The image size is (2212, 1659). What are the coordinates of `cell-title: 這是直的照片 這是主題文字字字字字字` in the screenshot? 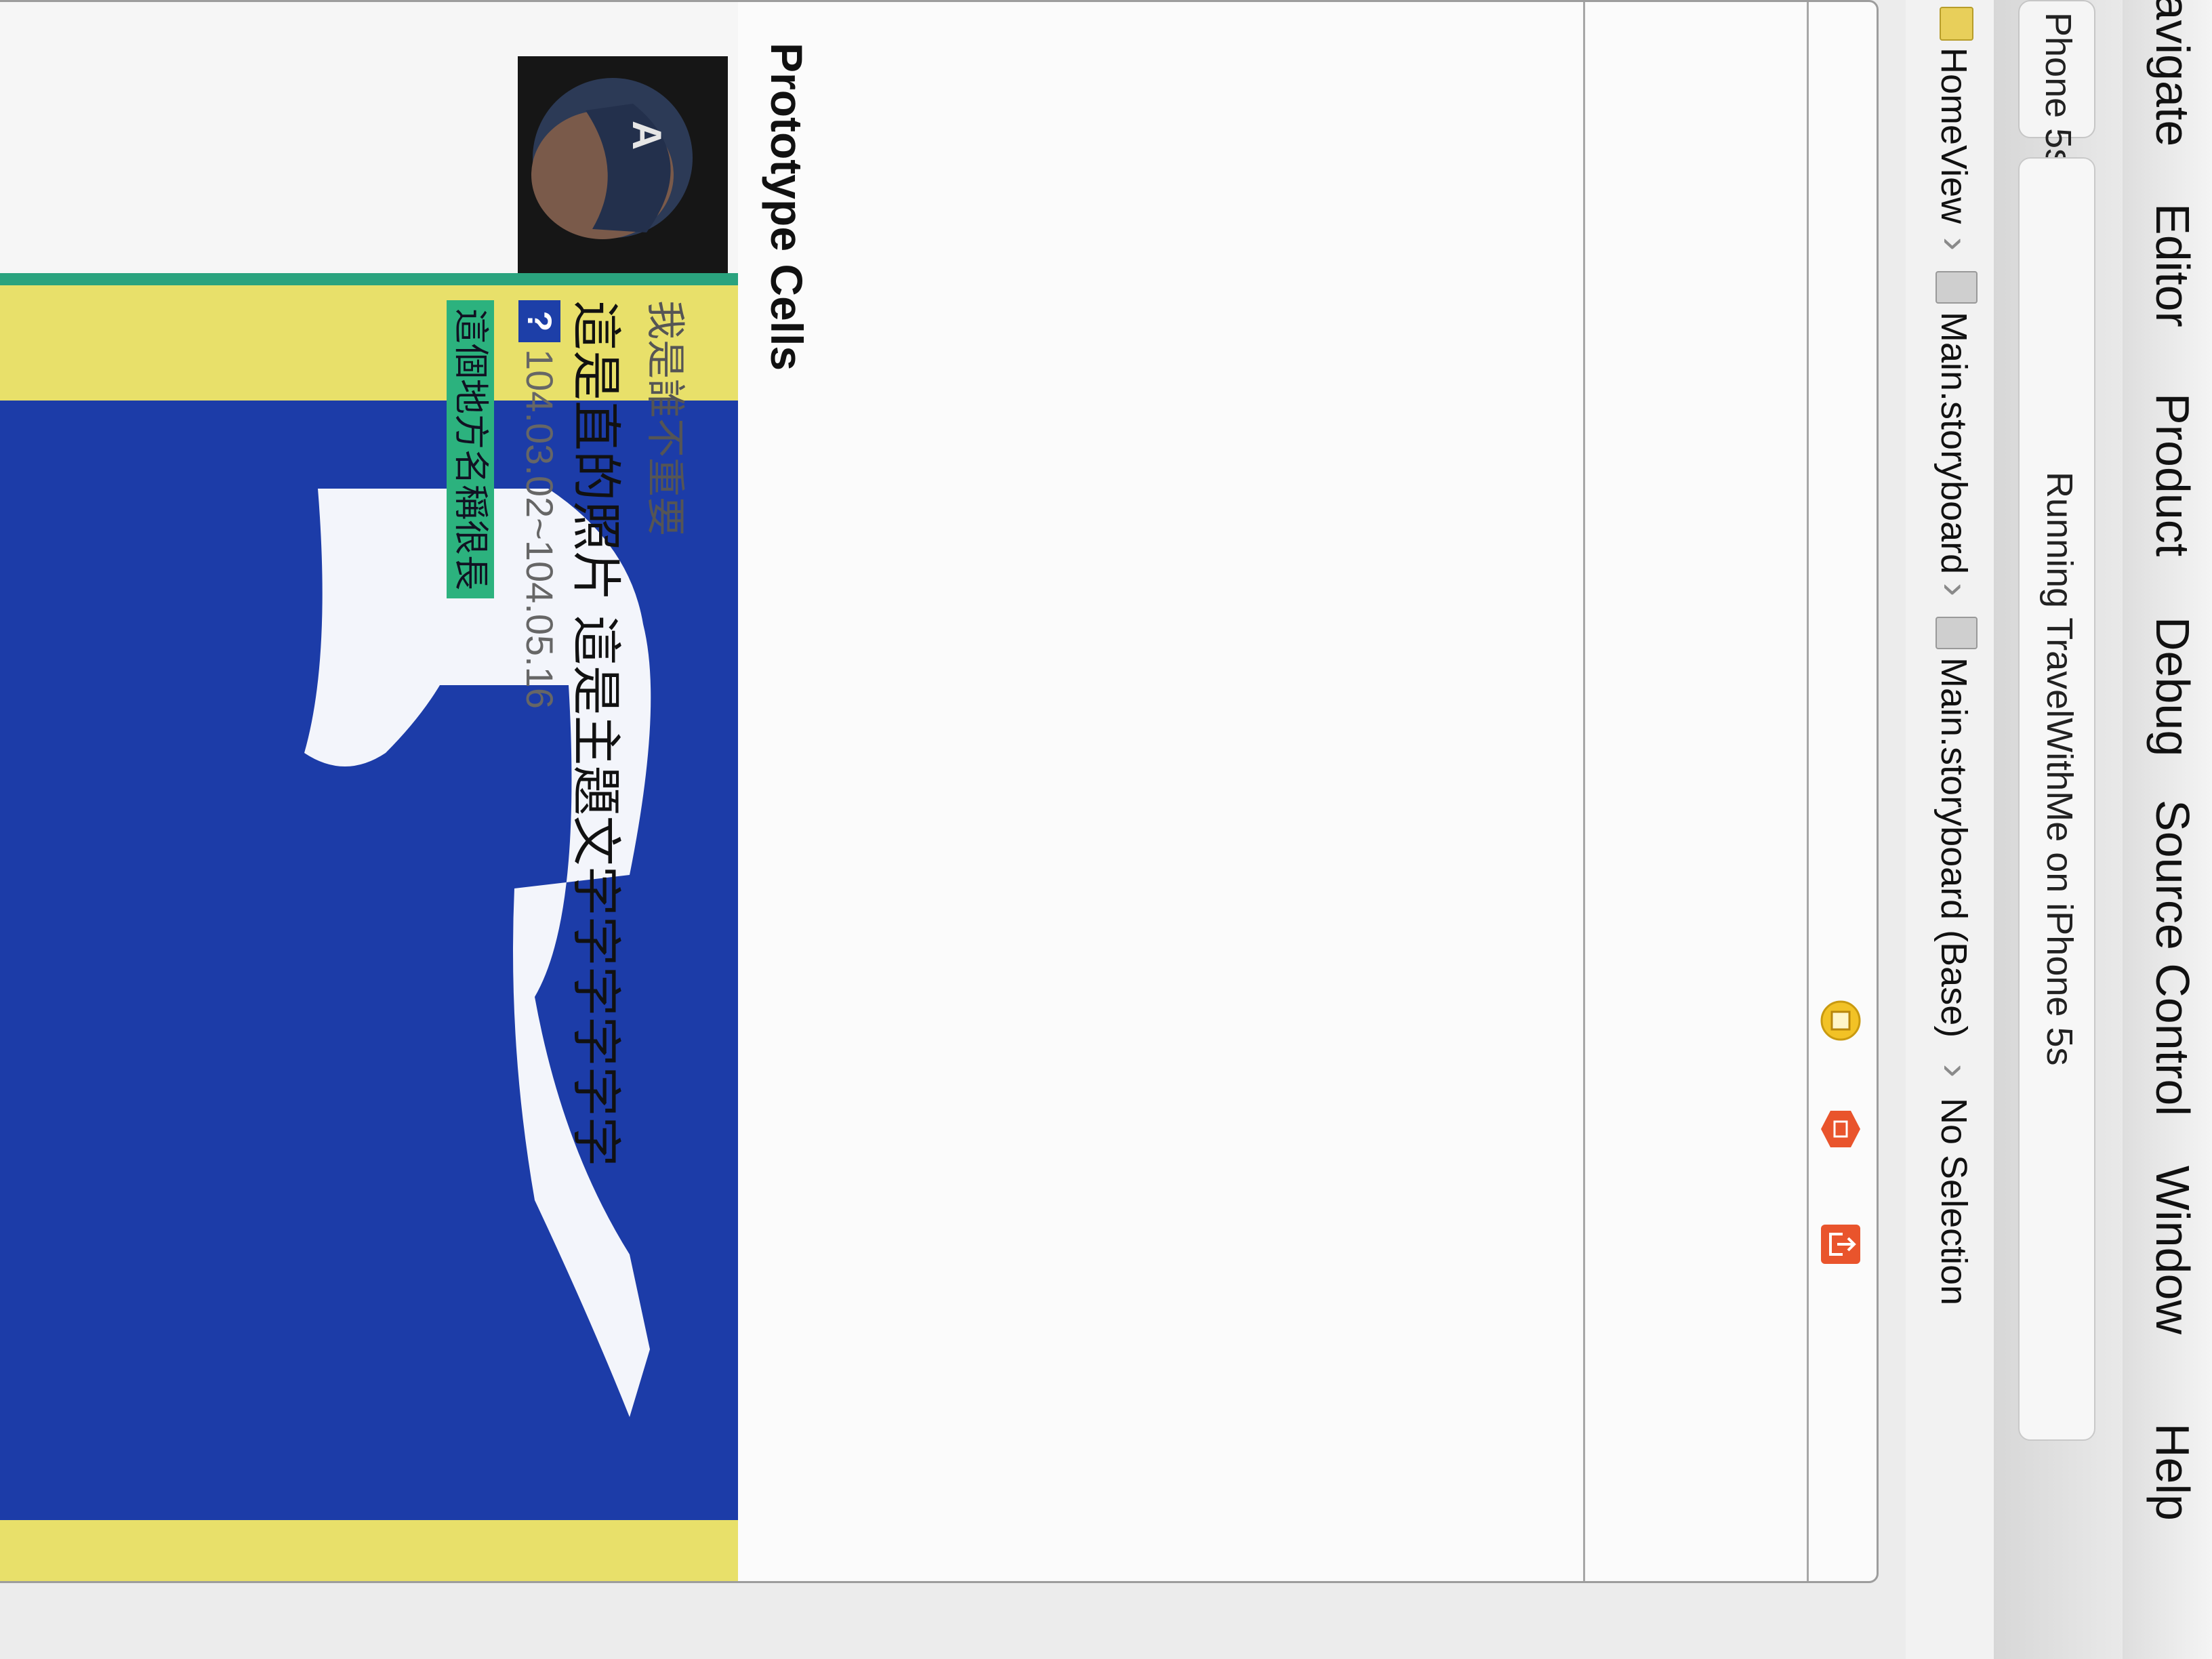 It's located at (596, 734).